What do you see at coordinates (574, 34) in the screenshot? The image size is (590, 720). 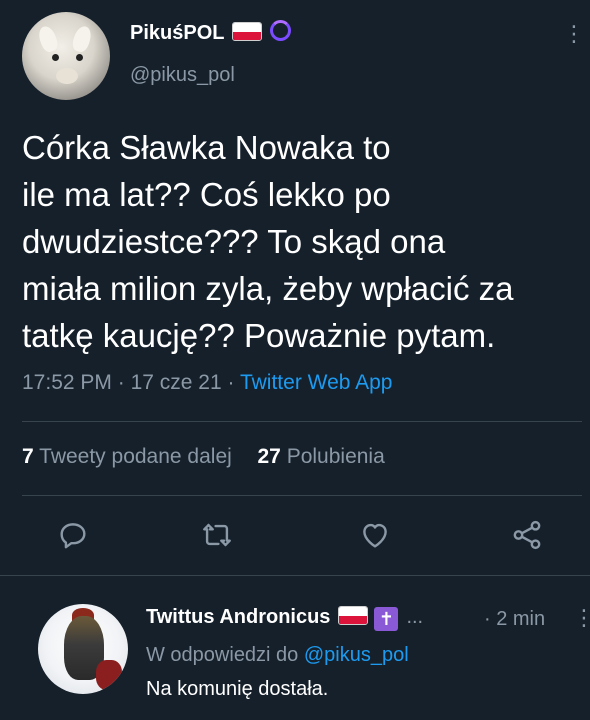 I see `more-icon: ⋮` at bounding box center [574, 34].